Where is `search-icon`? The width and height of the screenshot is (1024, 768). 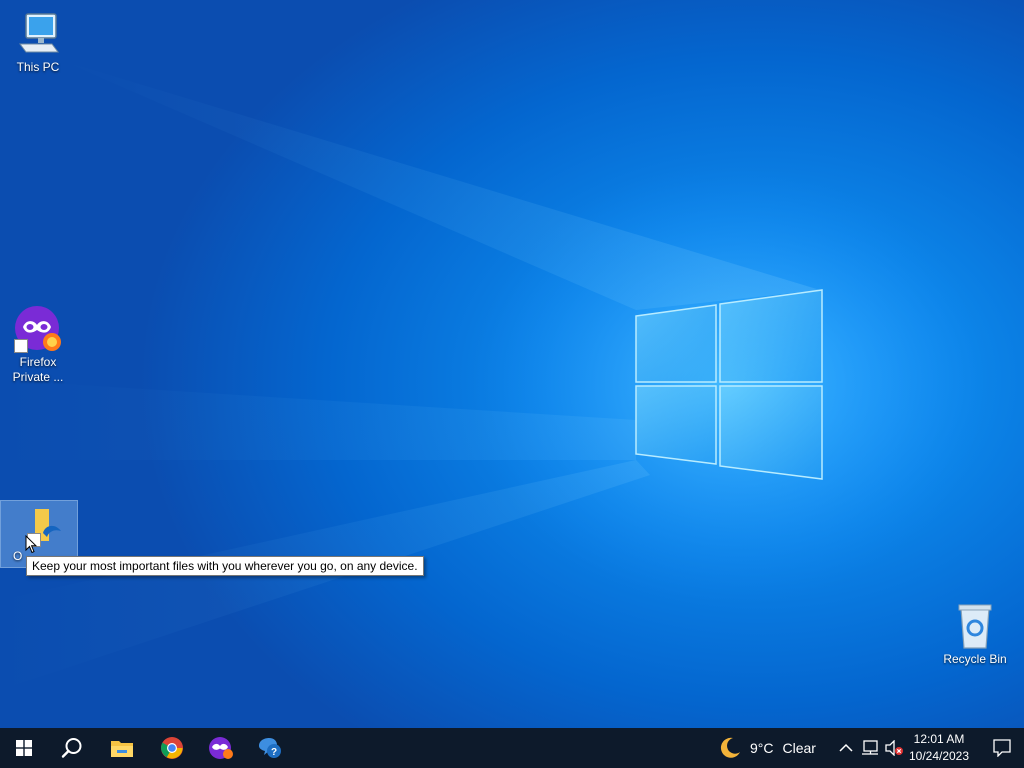 search-icon is located at coordinates (71, 748).